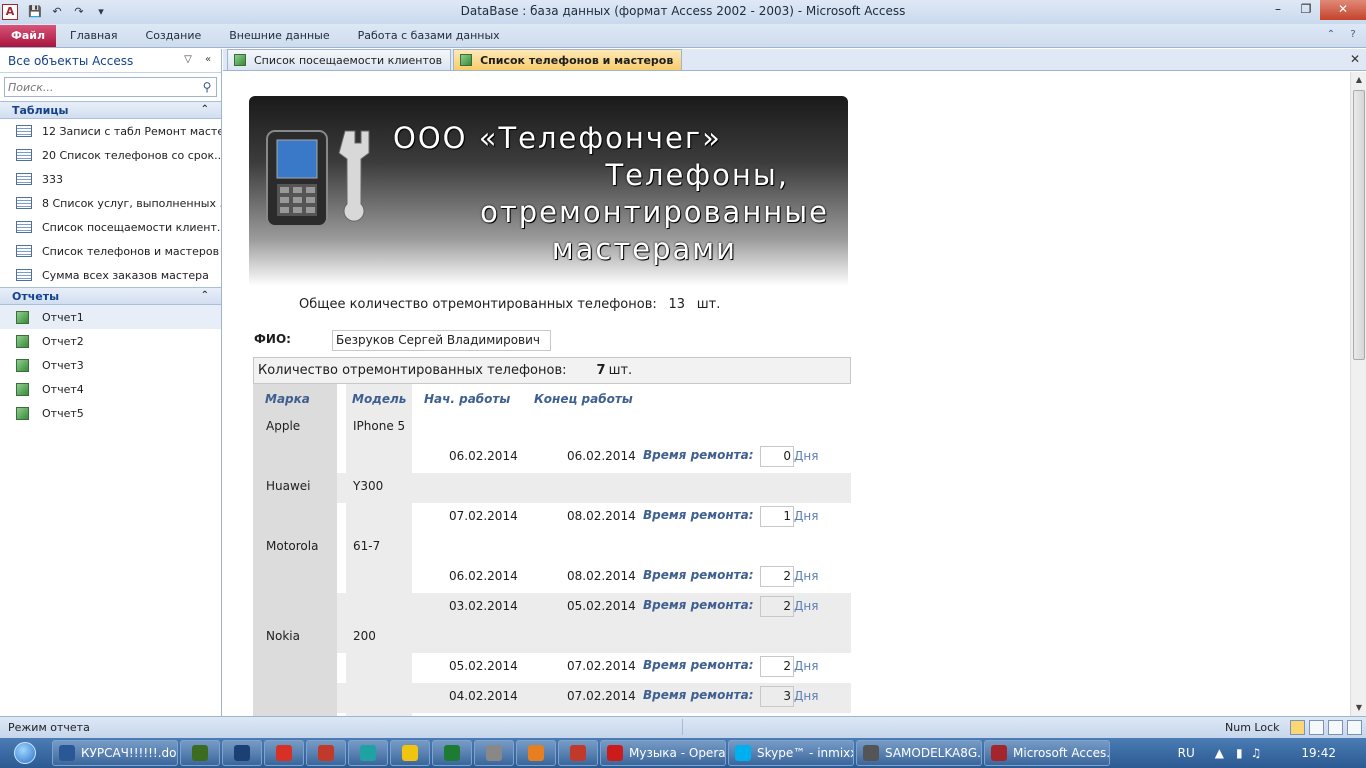 Image resolution: width=1366 pixels, height=768 pixels. What do you see at coordinates (110, 251) in the screenshot?
I see `nav-item-table: Список телефонов и мастеров` at bounding box center [110, 251].